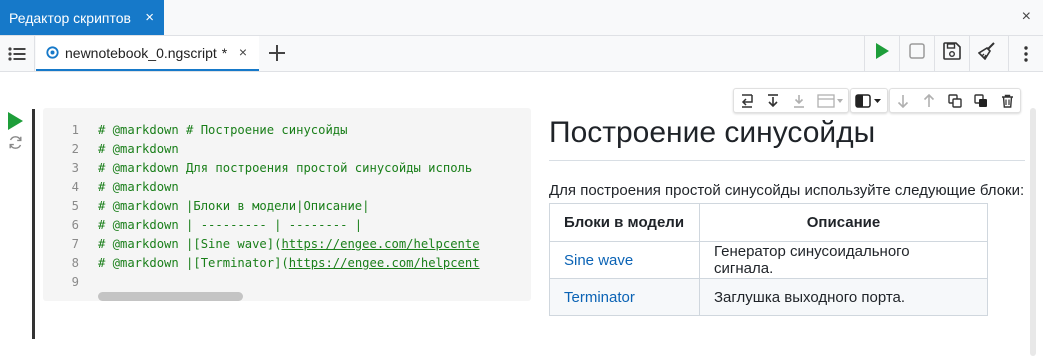 This screenshot has width=1043, height=359. What do you see at coordinates (15, 142) in the screenshot?
I see `autorun-cycle-icon` at bounding box center [15, 142].